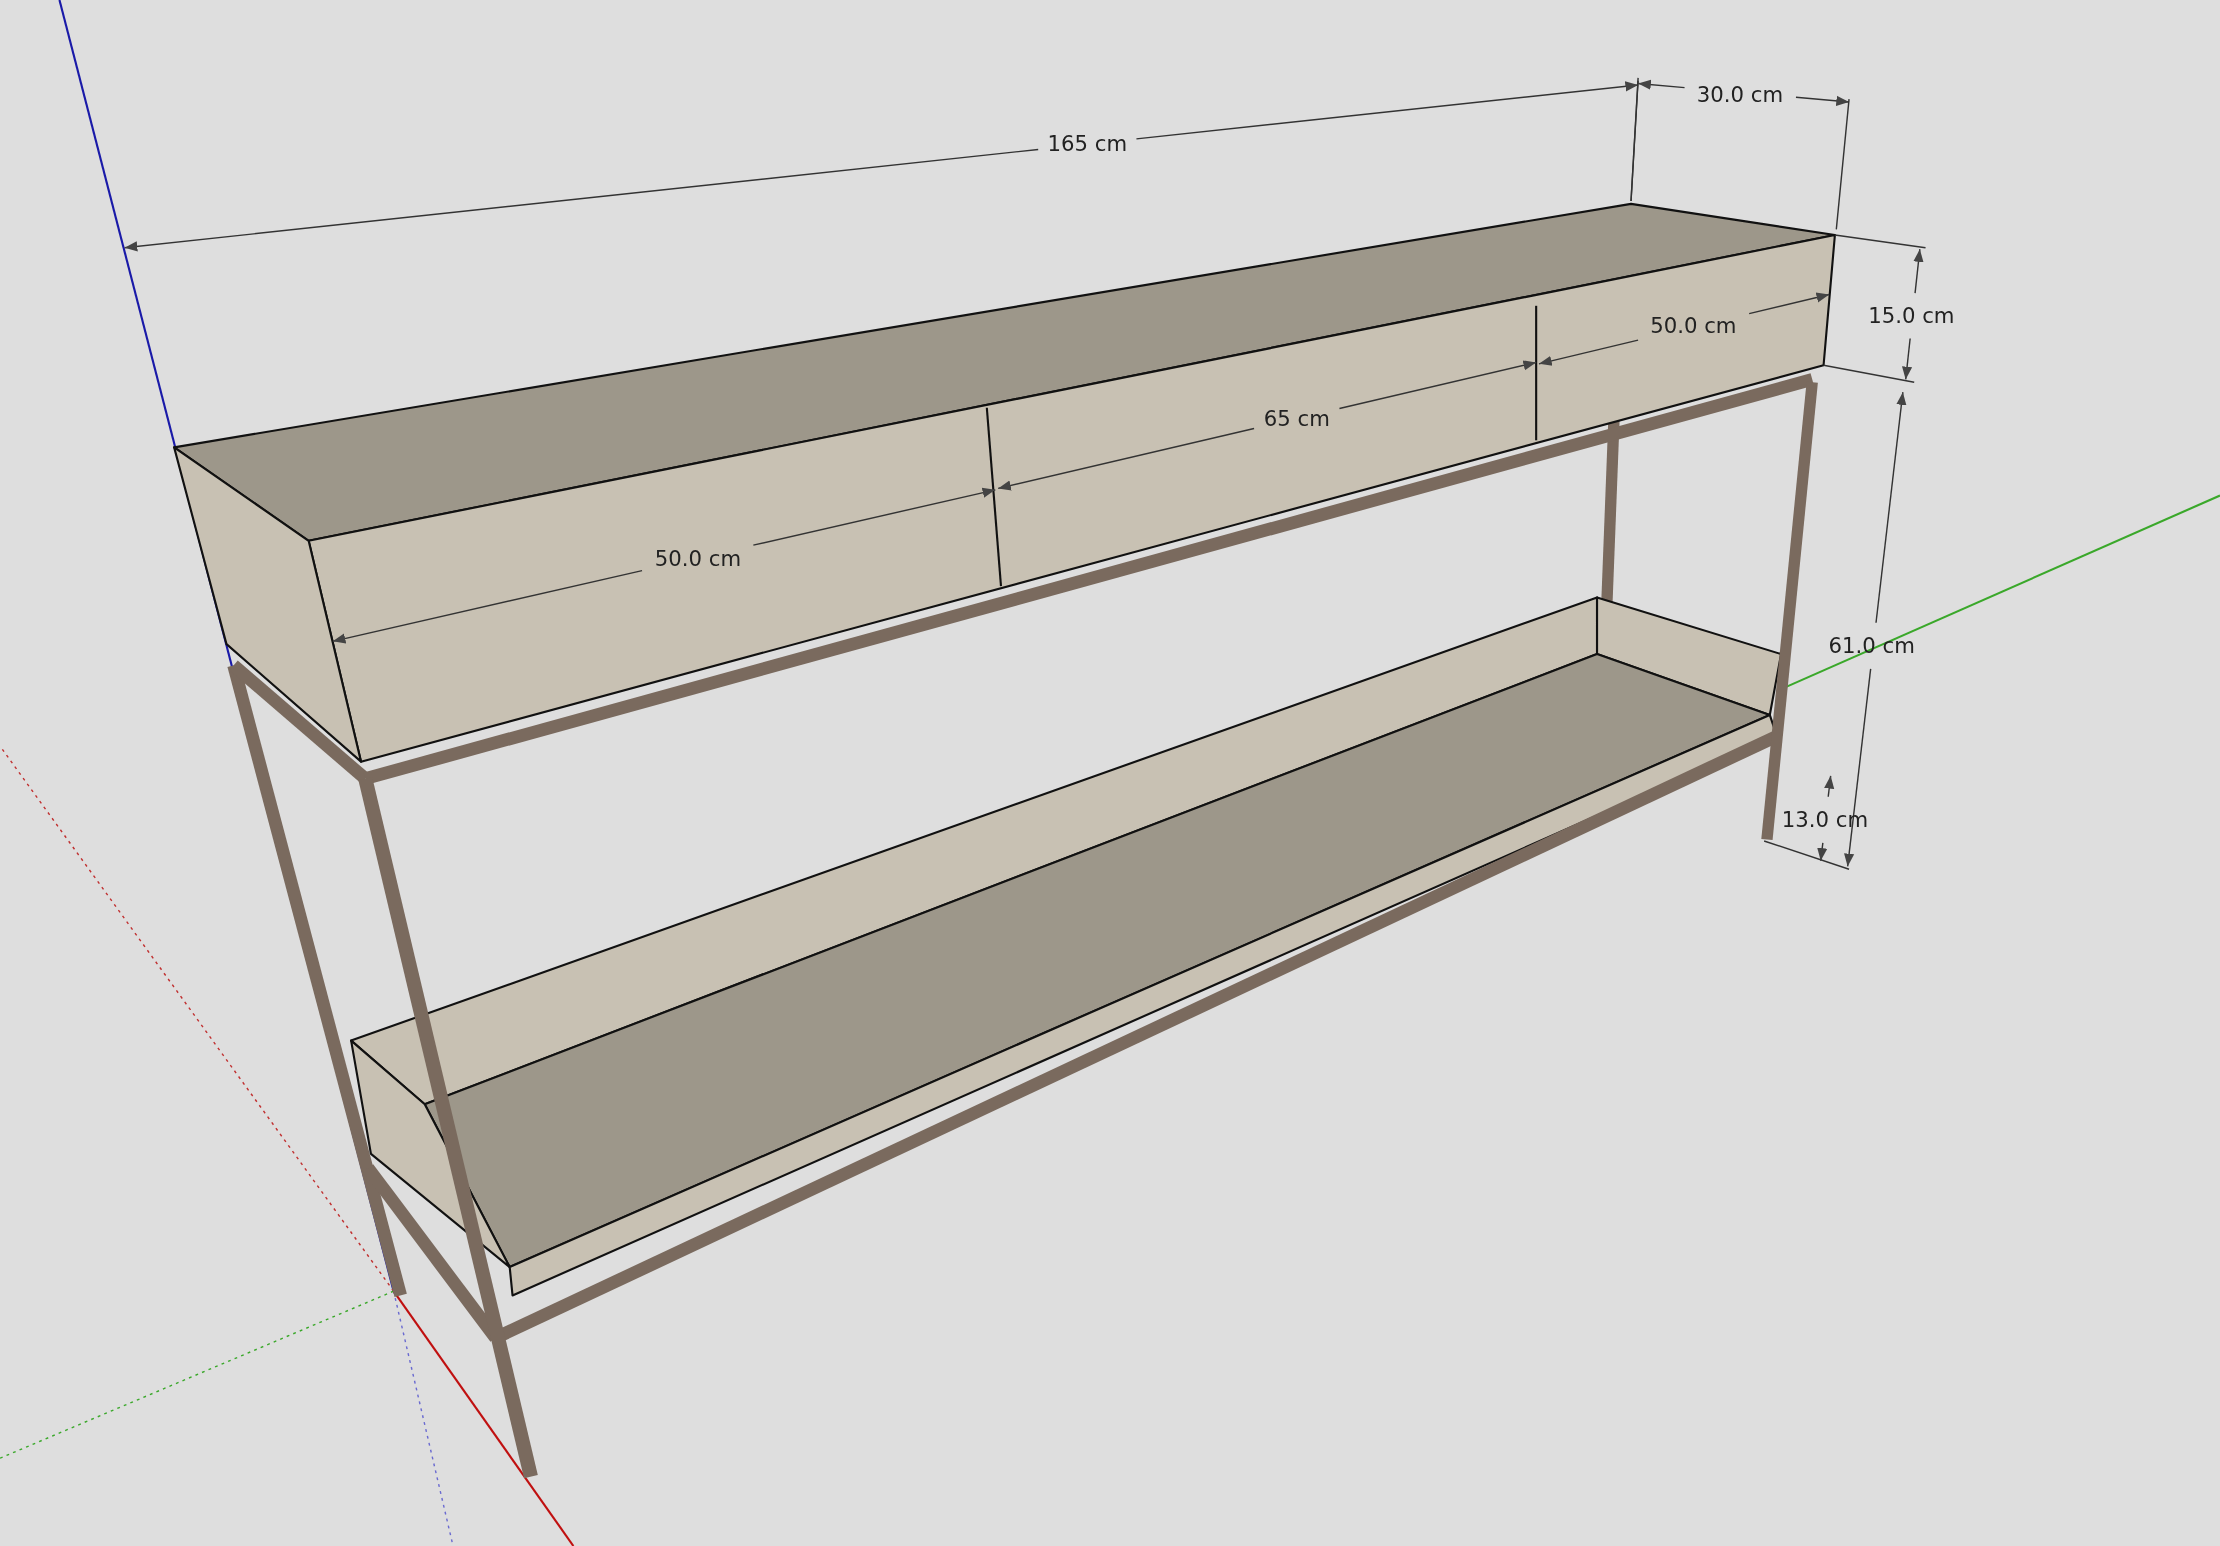 The image size is (2220, 1546). What do you see at coordinates (1871, 645) in the screenshot?
I see `dimension-label: 61.0 cm` at bounding box center [1871, 645].